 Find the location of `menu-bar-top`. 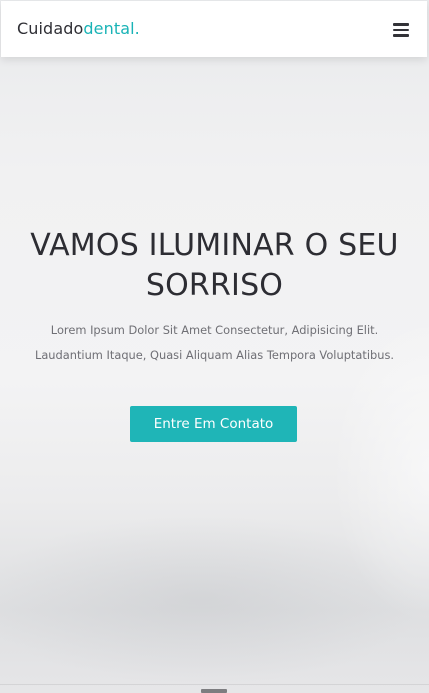

menu-bar-top is located at coordinates (401, 24).